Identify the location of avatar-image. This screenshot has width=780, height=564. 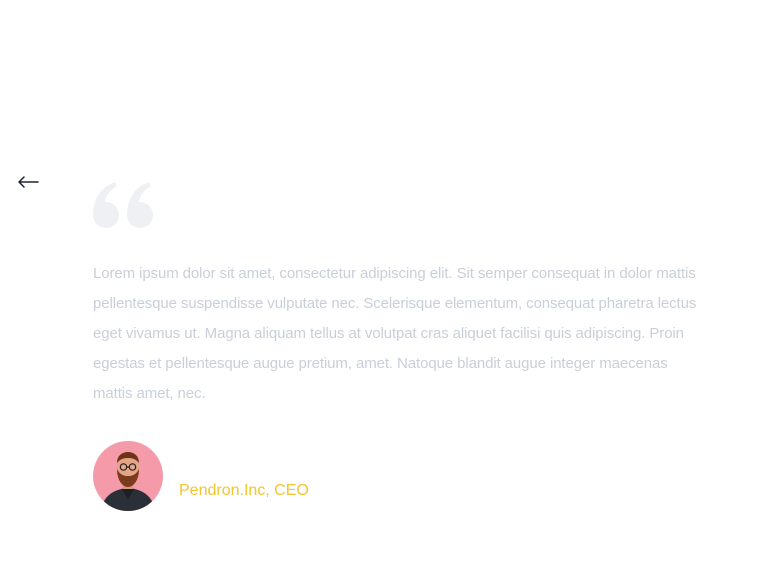
(128, 476).